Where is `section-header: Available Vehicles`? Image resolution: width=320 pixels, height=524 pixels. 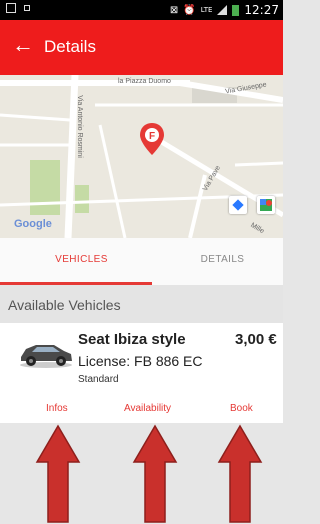 section-header: Available Vehicles is located at coordinates (141, 304).